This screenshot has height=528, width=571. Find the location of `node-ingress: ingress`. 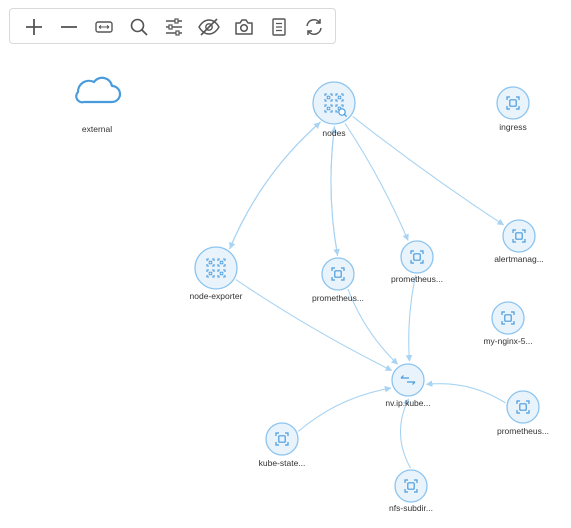

node-ingress: ingress is located at coordinates (513, 109).